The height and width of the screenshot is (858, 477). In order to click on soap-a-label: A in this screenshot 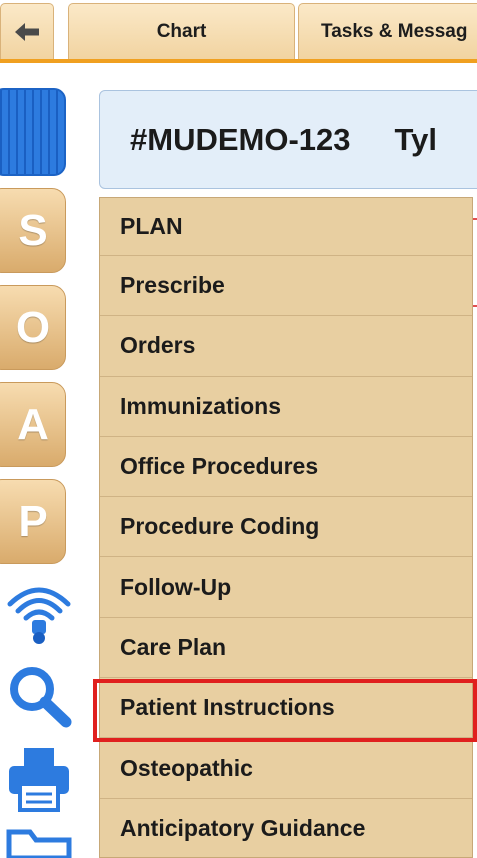, I will do `click(33, 424)`.